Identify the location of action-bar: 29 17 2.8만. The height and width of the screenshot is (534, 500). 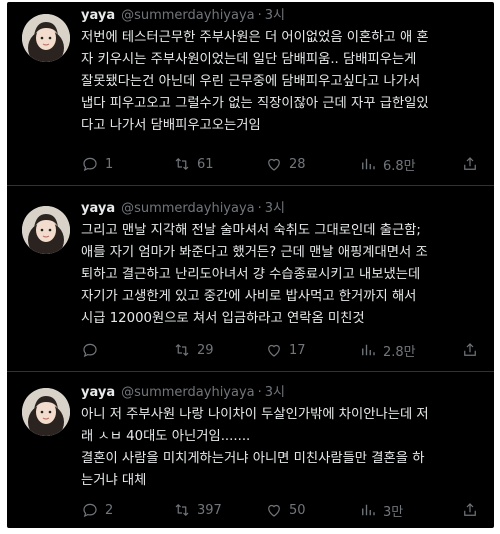
(281, 350).